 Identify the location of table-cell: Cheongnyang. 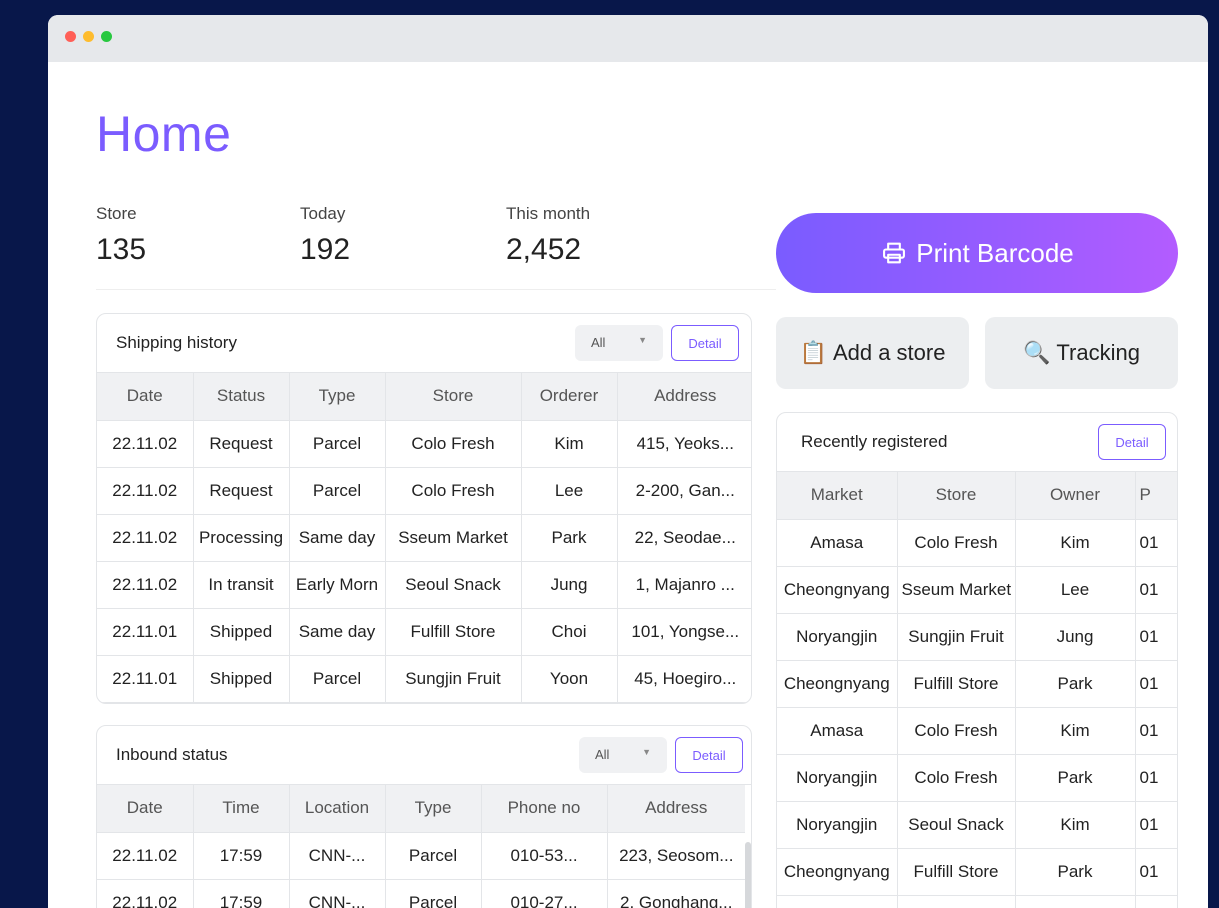
(837, 872).